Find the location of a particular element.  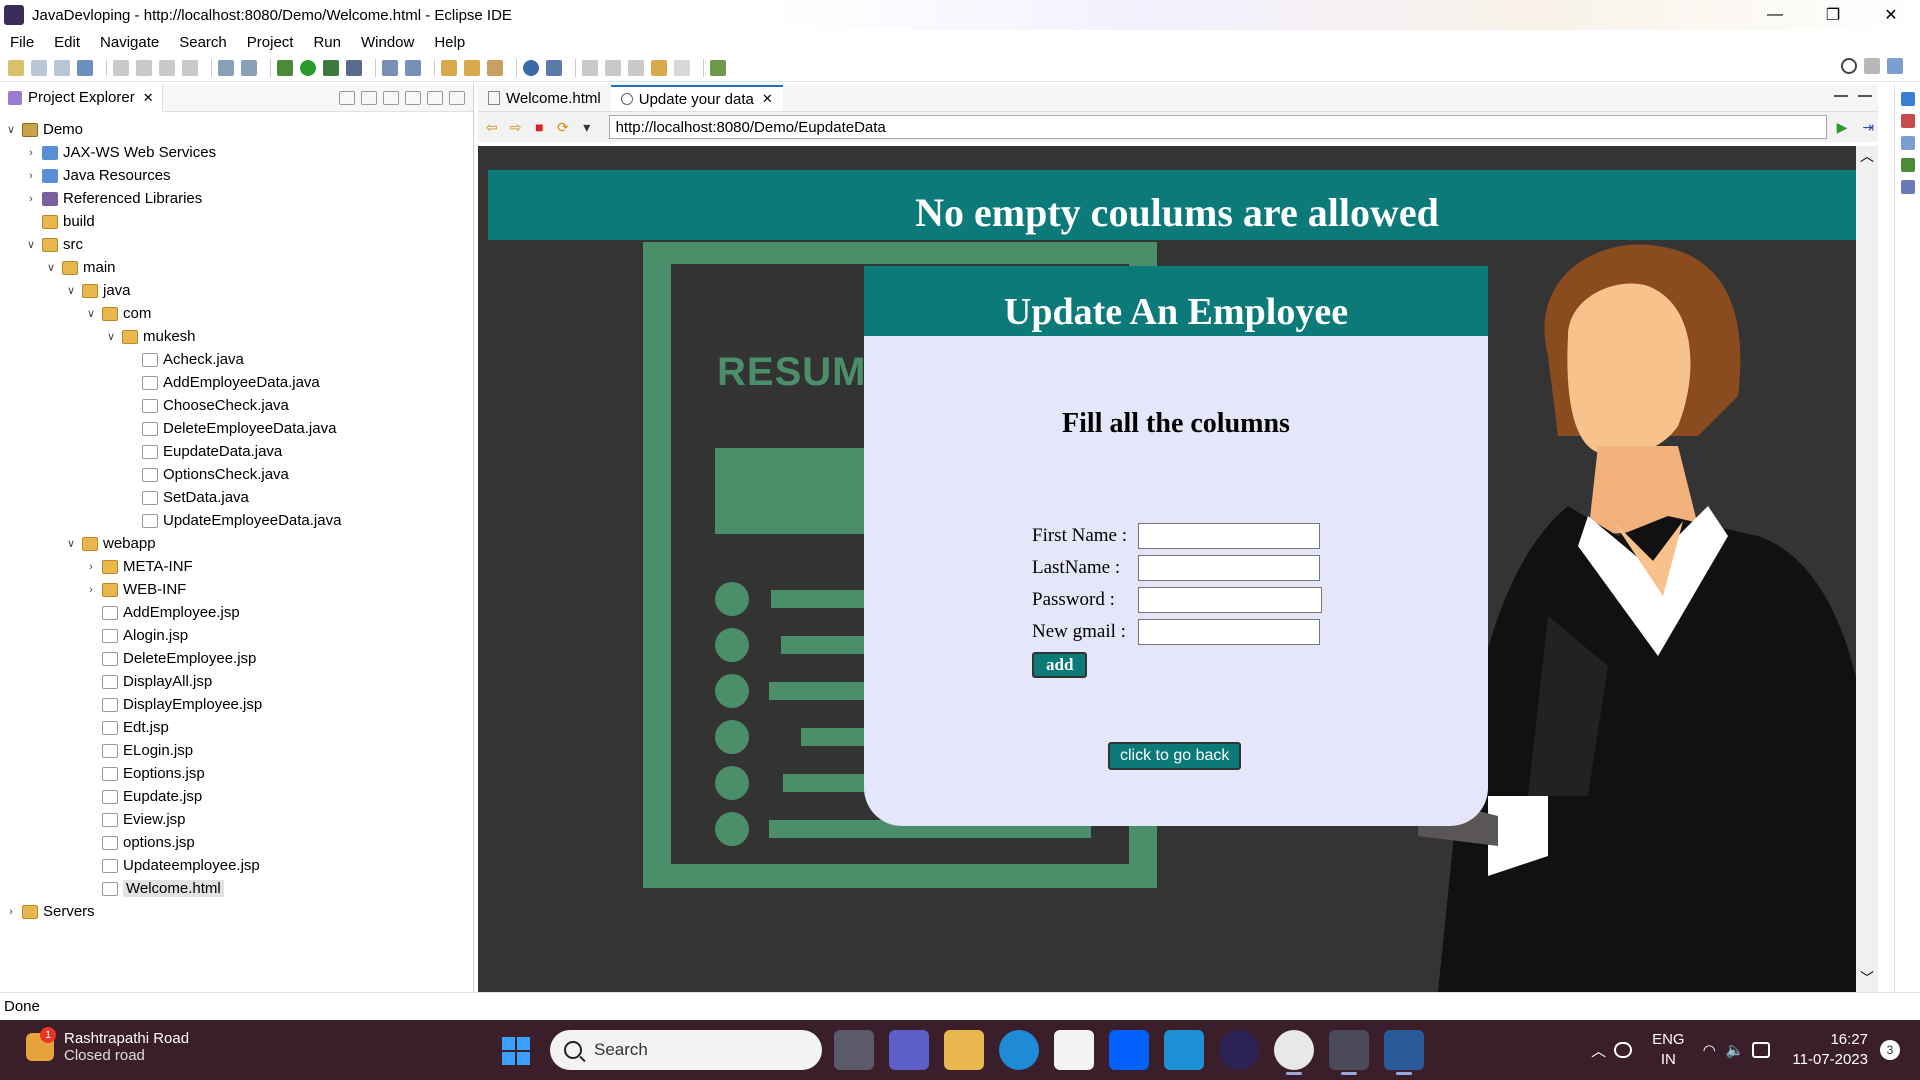

tree-item: AddEmployeeData.java is located at coordinates (236, 382).